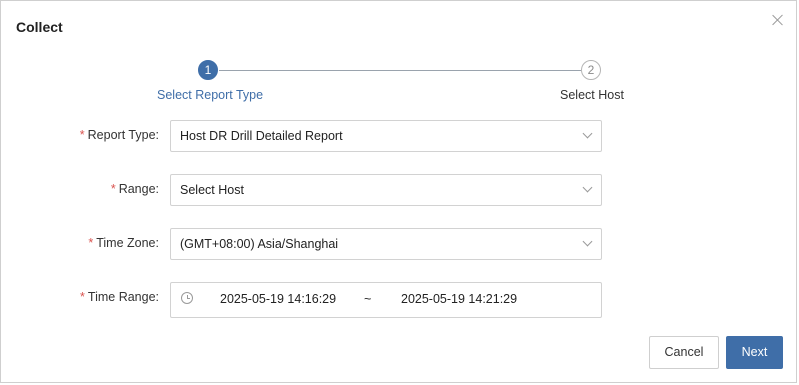  What do you see at coordinates (778, 20) in the screenshot?
I see `close-icon` at bounding box center [778, 20].